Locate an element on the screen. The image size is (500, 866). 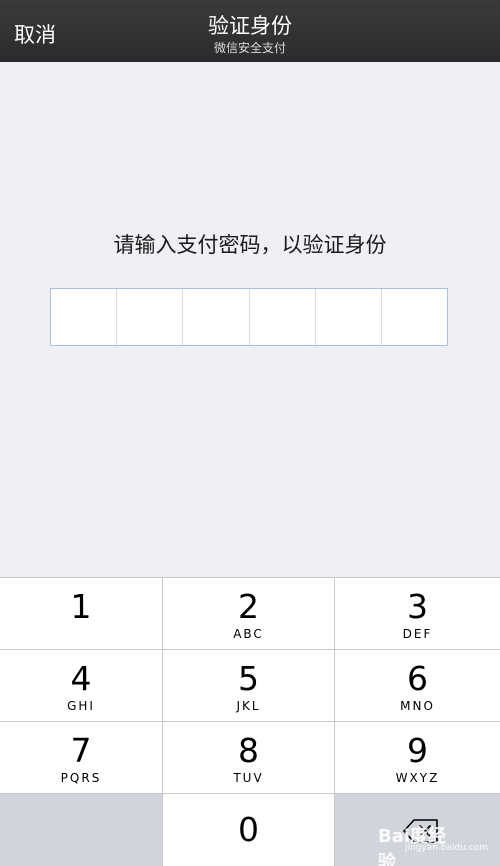
key-0: 0 is located at coordinates (249, 830).